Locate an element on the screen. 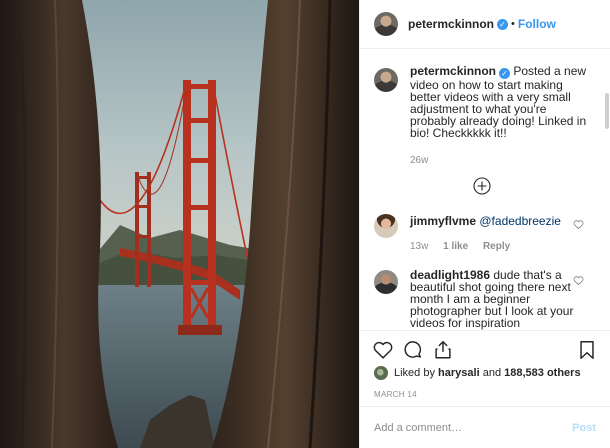  likes-summary: Liked by harysali and 188,583 others is located at coordinates (489, 373).